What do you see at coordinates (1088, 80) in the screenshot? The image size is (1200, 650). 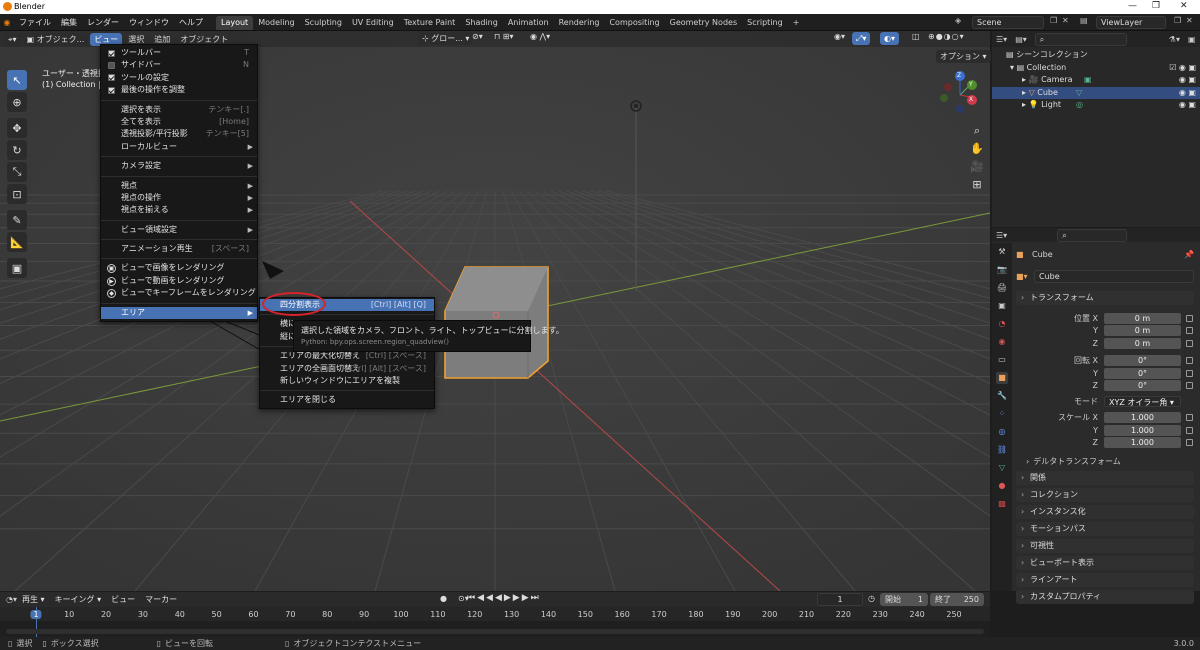 I see `camera-data-icon: ▣` at bounding box center [1088, 80].